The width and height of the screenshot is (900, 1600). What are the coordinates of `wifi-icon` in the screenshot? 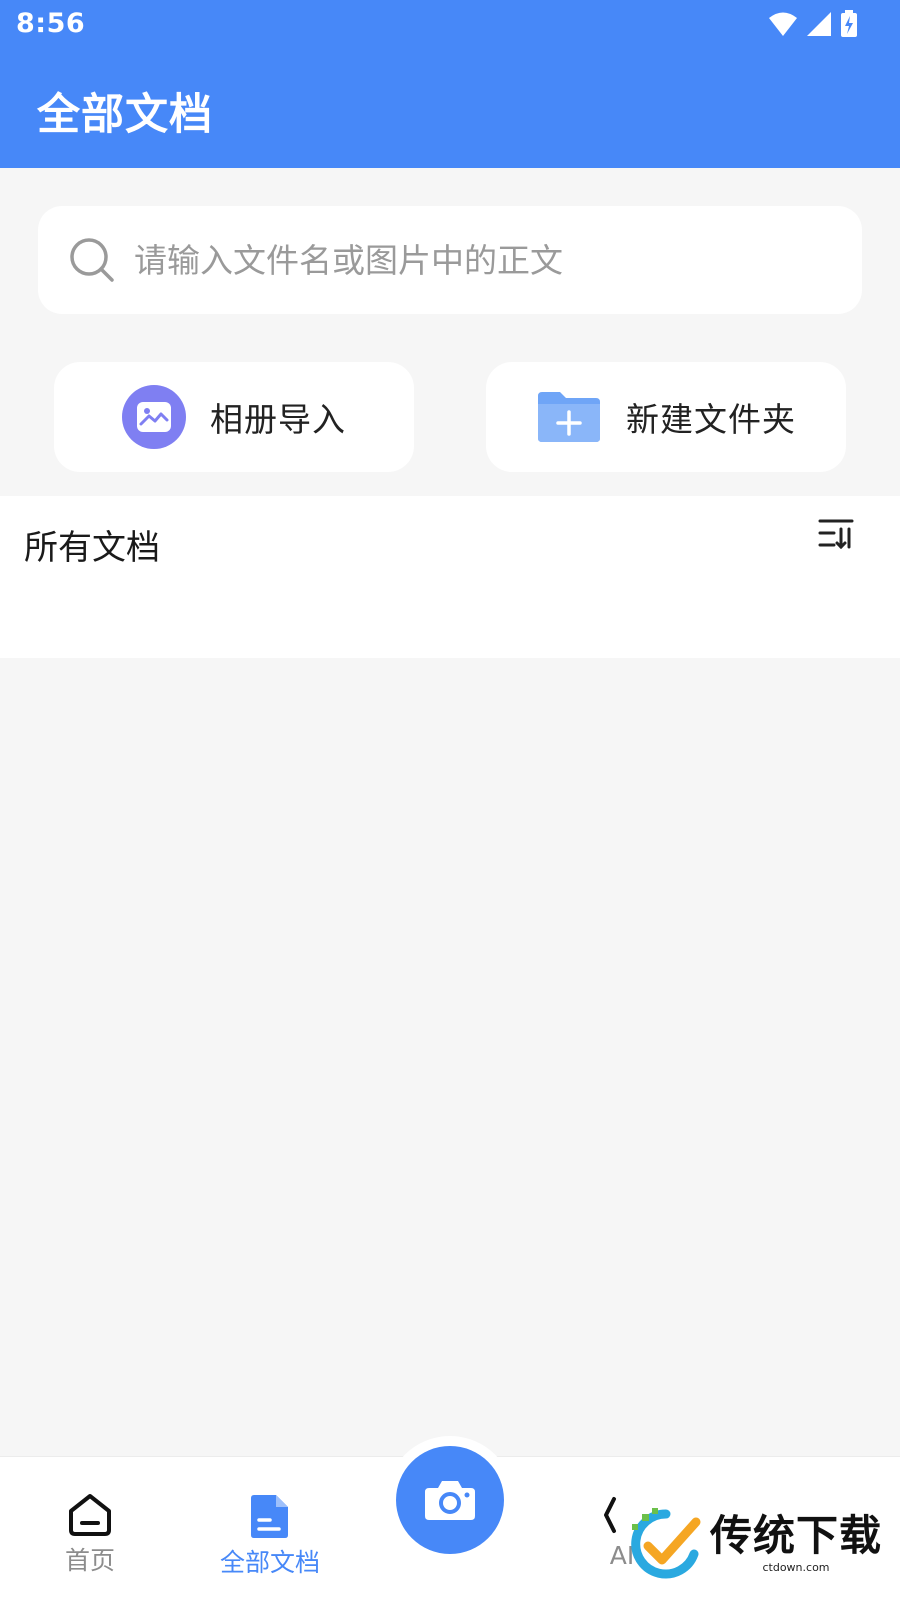 It's located at (783, 24).